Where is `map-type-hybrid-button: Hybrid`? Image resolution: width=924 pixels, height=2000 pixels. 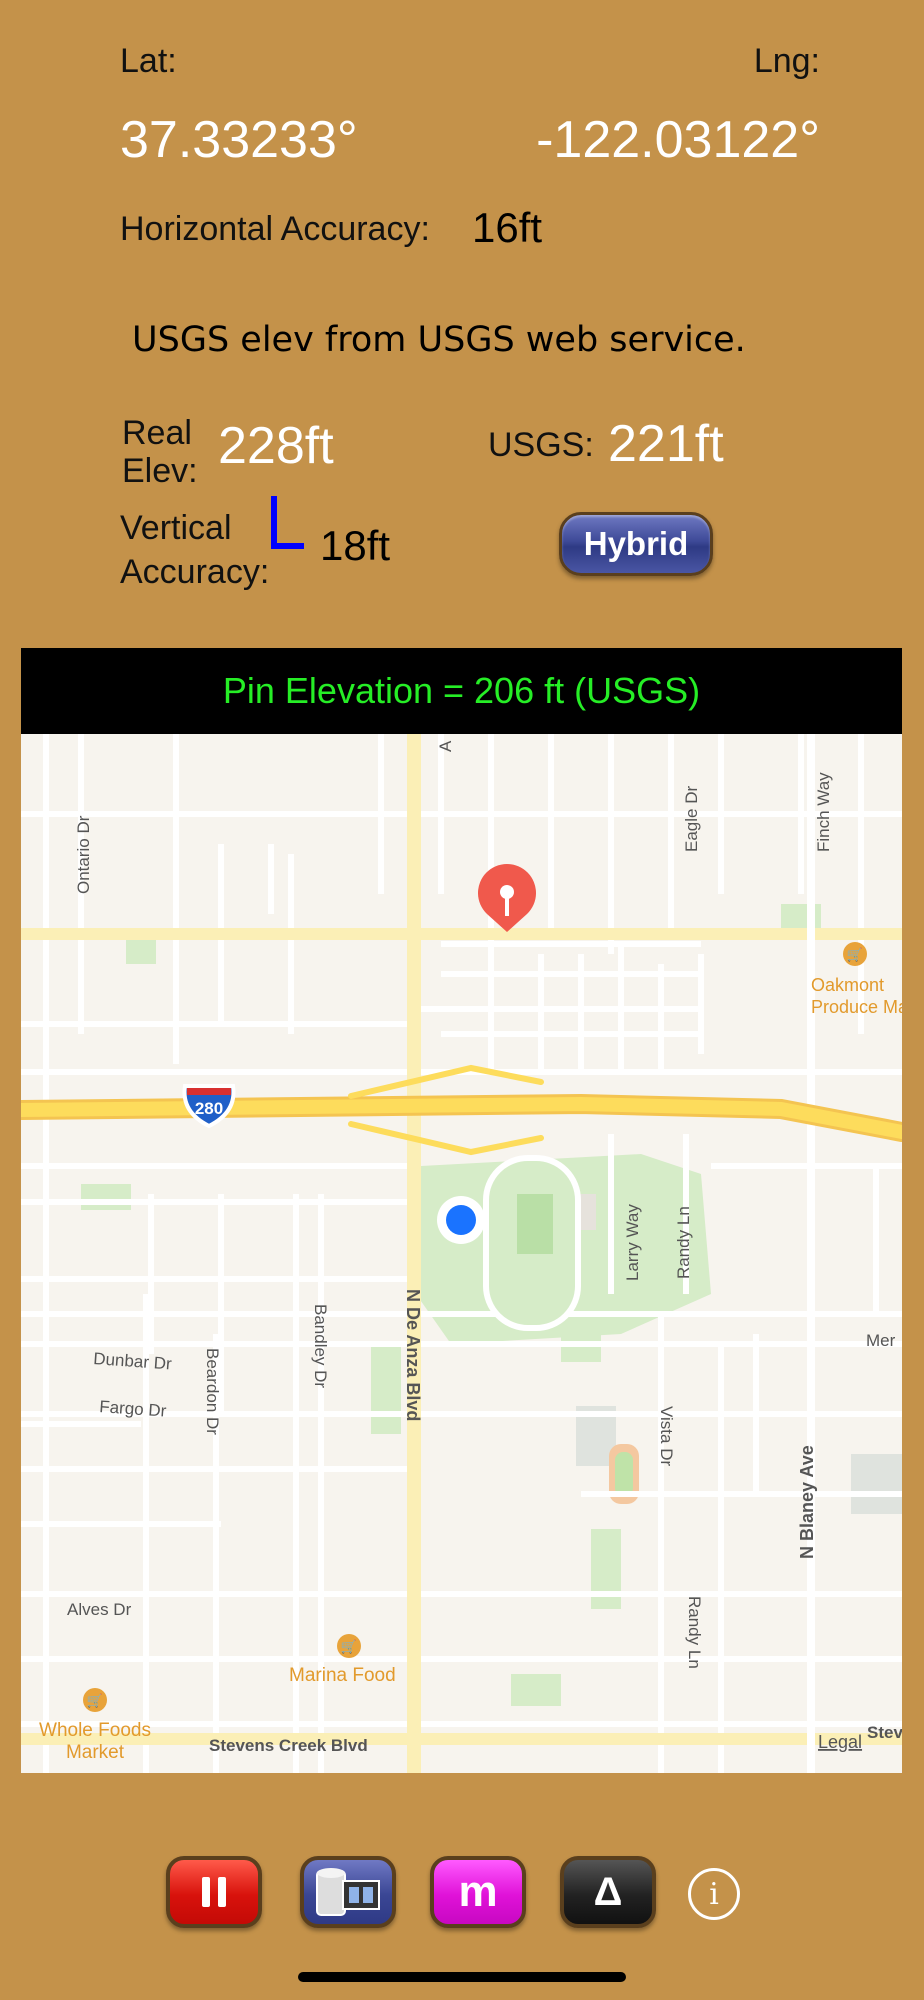
map-type-hybrid-button: Hybrid is located at coordinates (636, 544).